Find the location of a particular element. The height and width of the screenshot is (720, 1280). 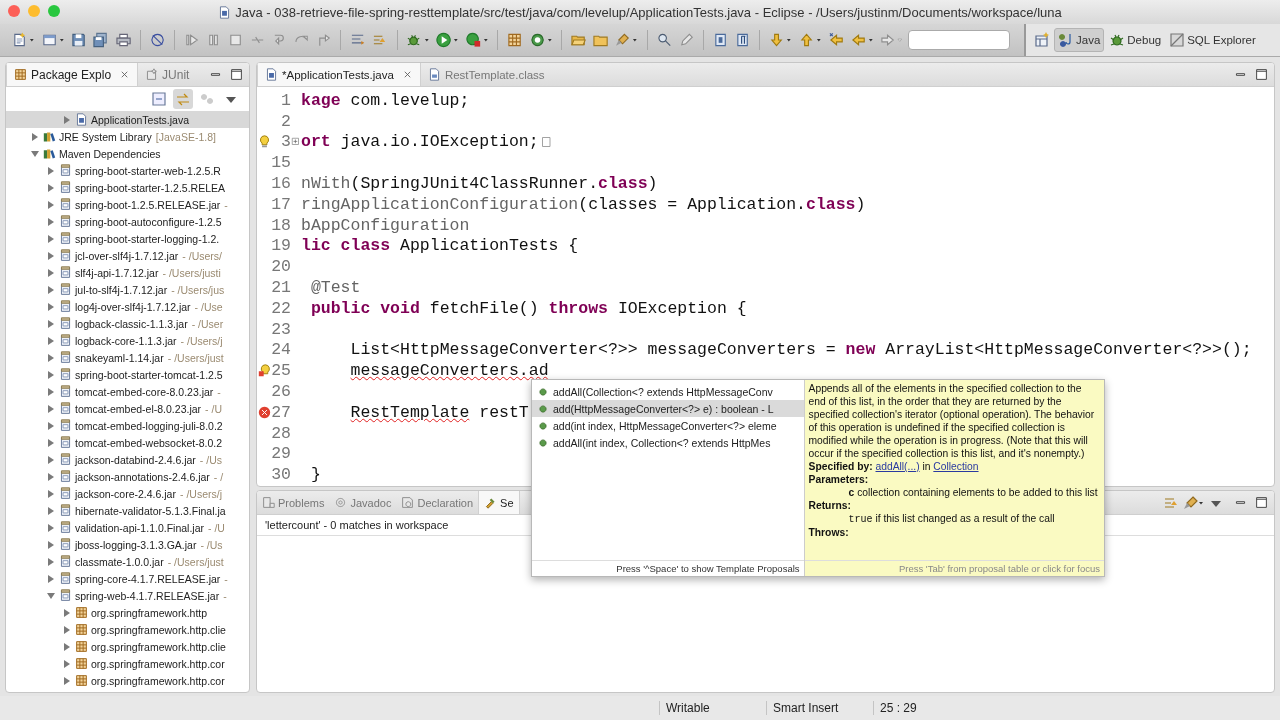

doc-link: addAll(...) is located at coordinates (897, 466).